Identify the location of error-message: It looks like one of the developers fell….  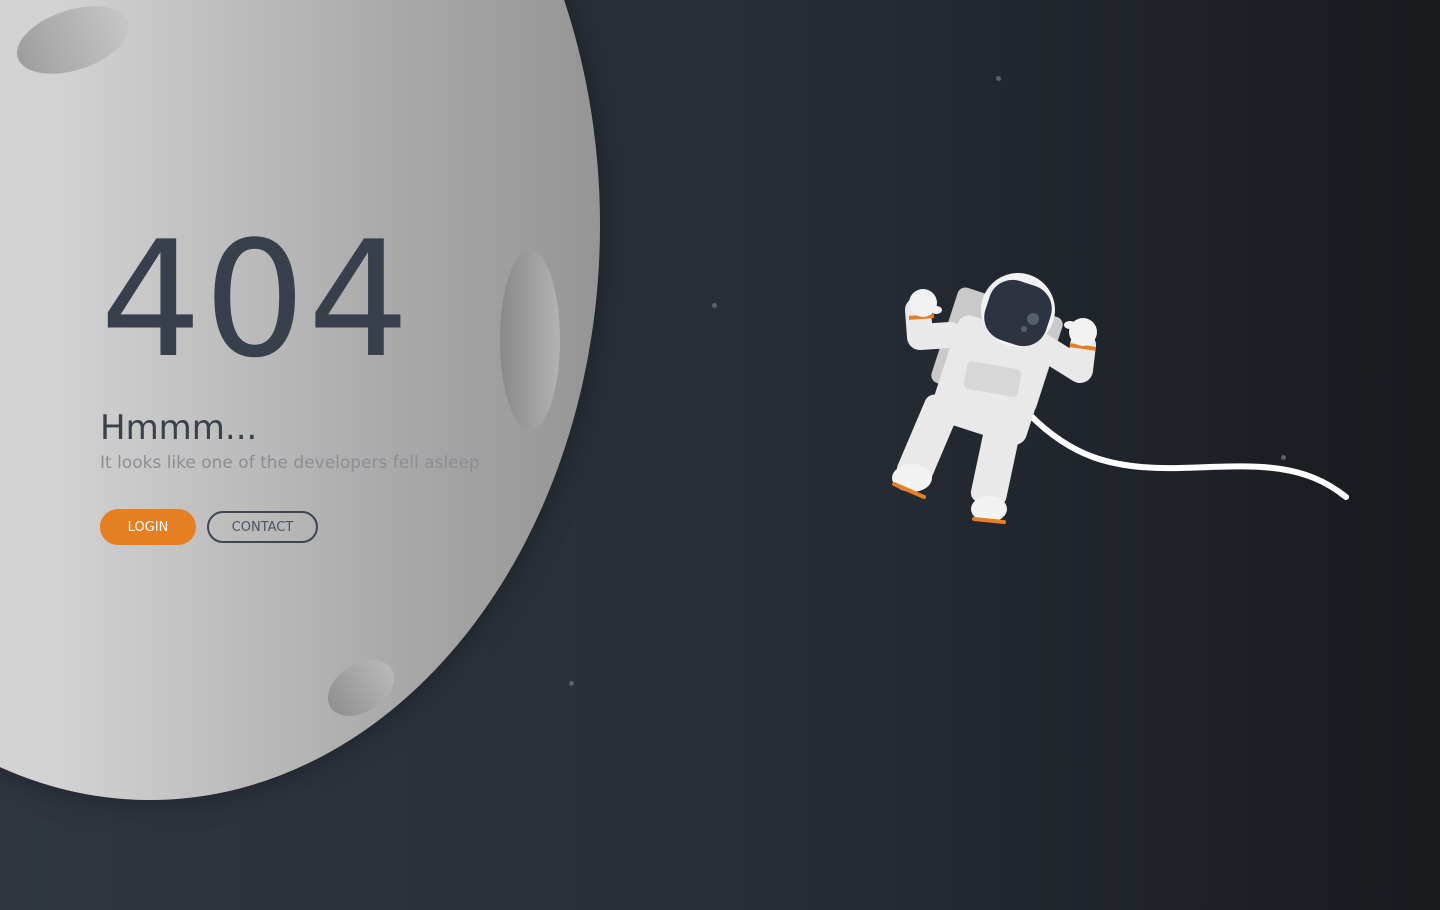
(290, 463).